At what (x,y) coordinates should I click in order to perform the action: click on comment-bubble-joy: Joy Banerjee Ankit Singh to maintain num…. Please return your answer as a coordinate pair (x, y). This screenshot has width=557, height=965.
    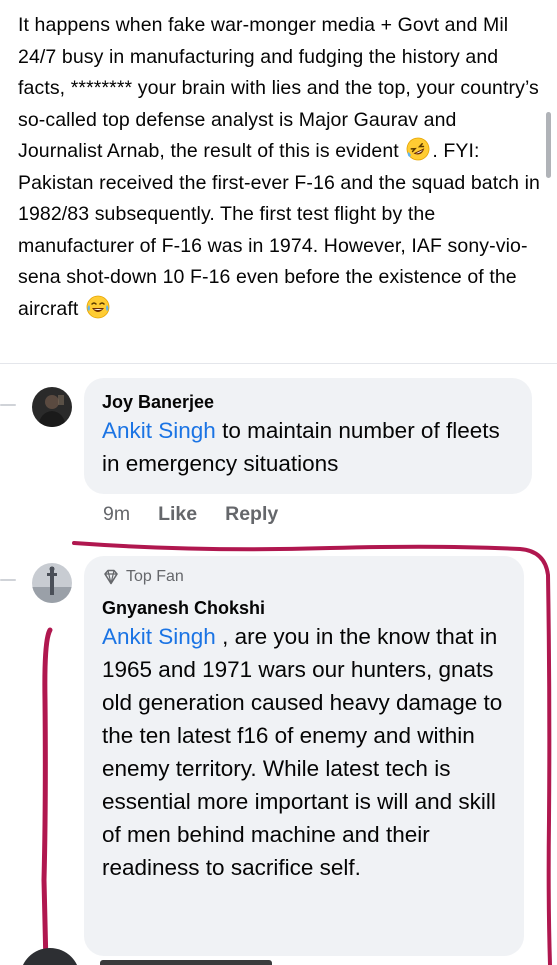
    Looking at the image, I should click on (308, 436).